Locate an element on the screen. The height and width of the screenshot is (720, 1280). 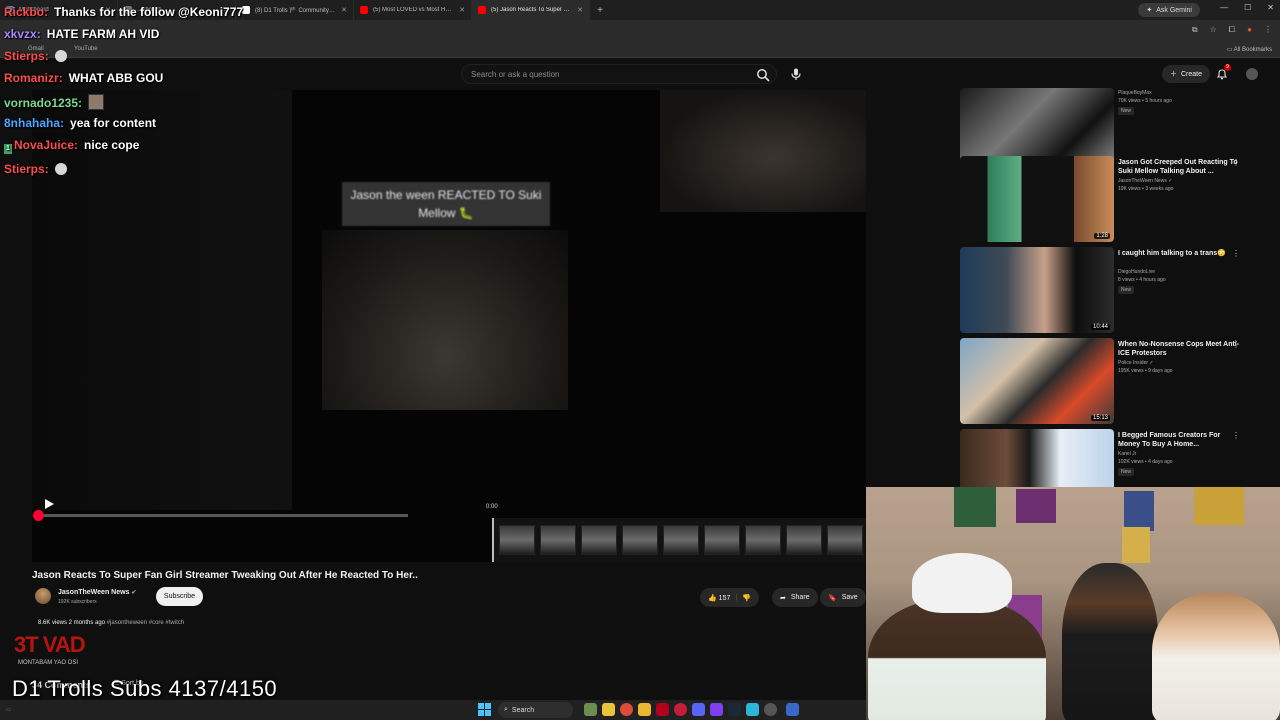
search-input: Search or ask a question is located at coordinates (619, 74).